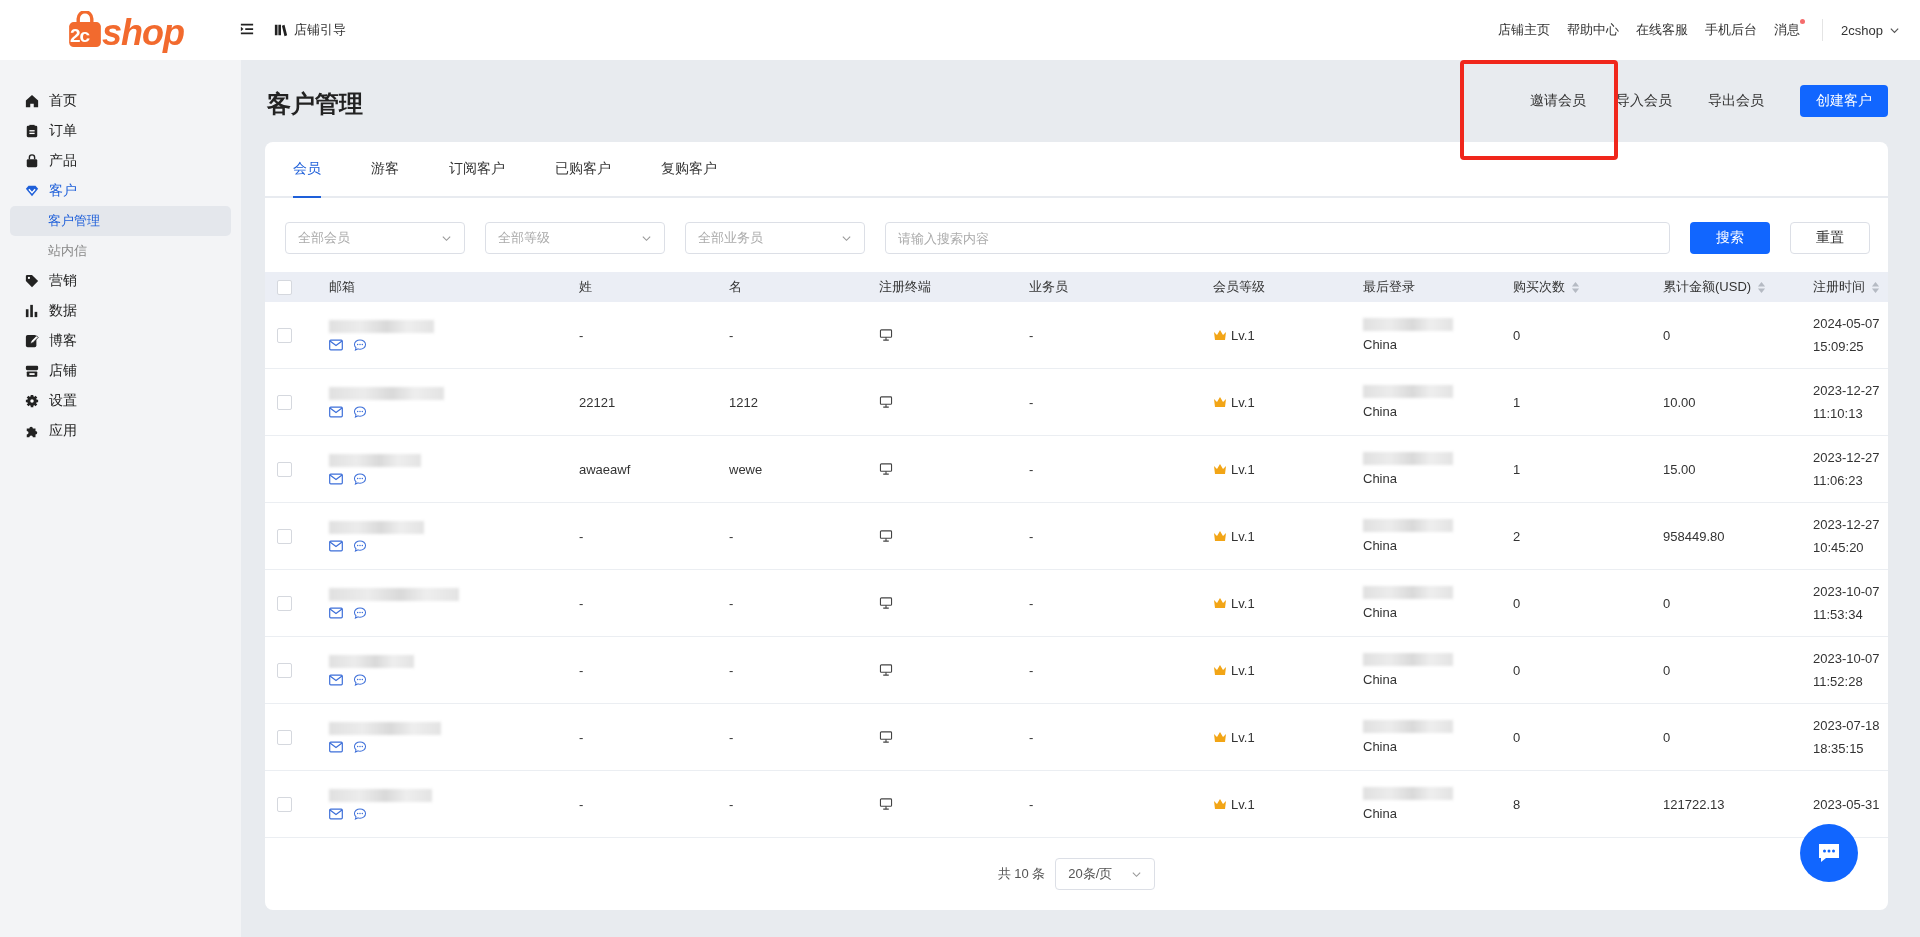  What do you see at coordinates (120, 281) in the screenshot?
I see `nav-item: 营销` at bounding box center [120, 281].